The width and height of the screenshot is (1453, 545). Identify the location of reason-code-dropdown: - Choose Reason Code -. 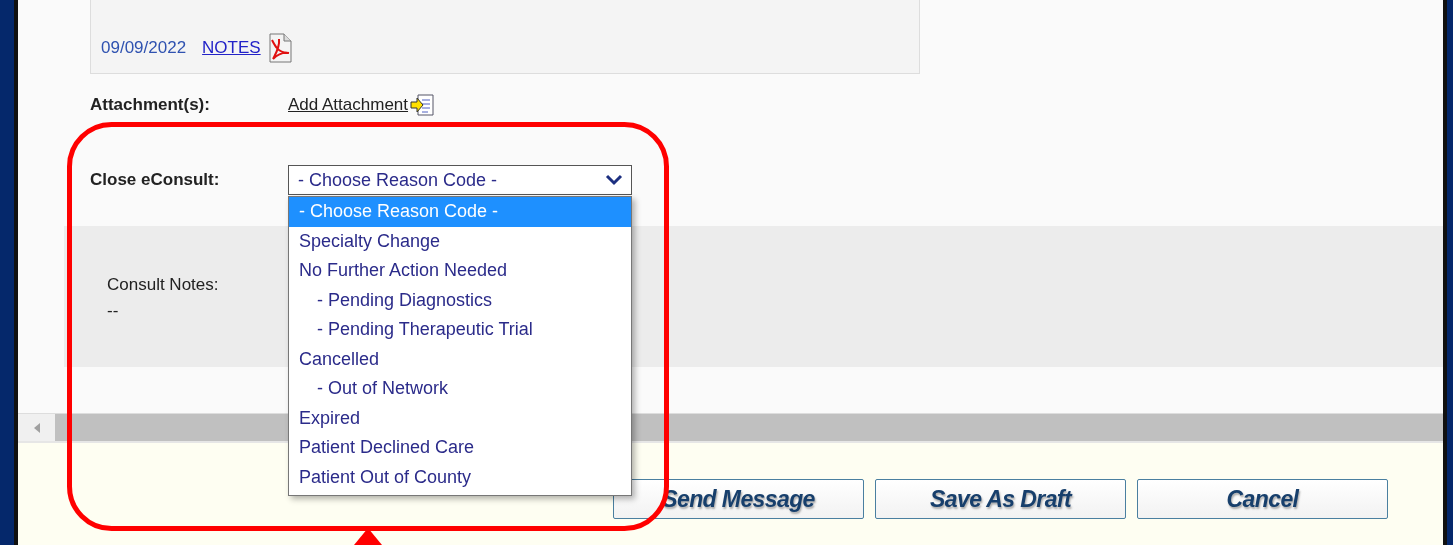
(460, 180).